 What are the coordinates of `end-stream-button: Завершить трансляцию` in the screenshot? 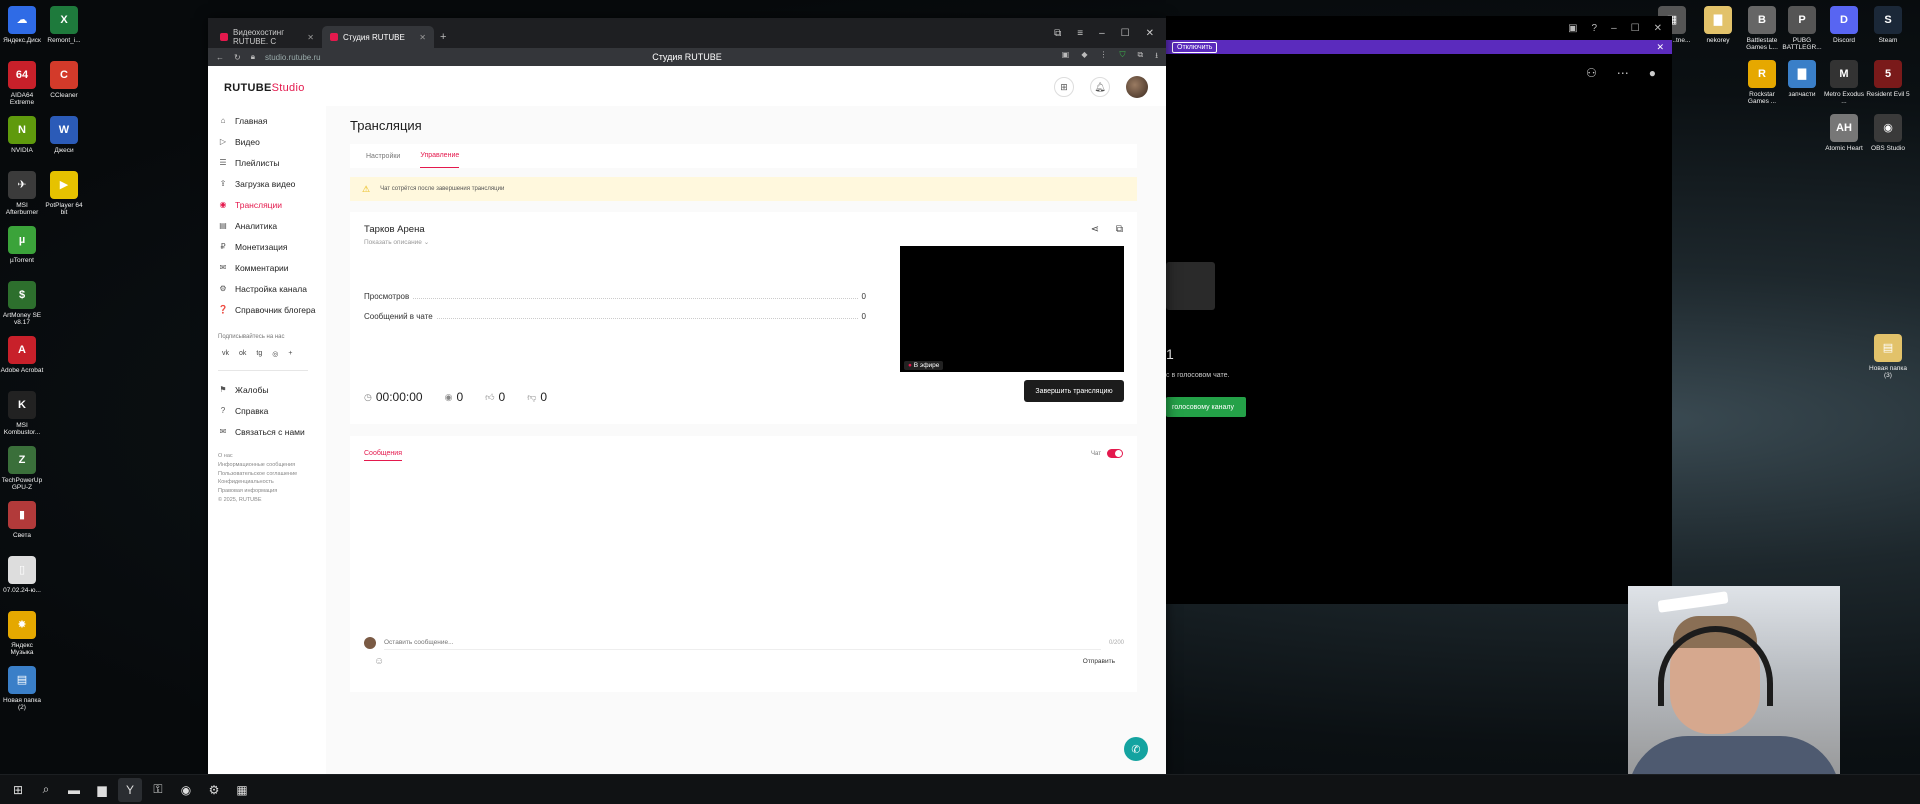 It's located at (1074, 391).